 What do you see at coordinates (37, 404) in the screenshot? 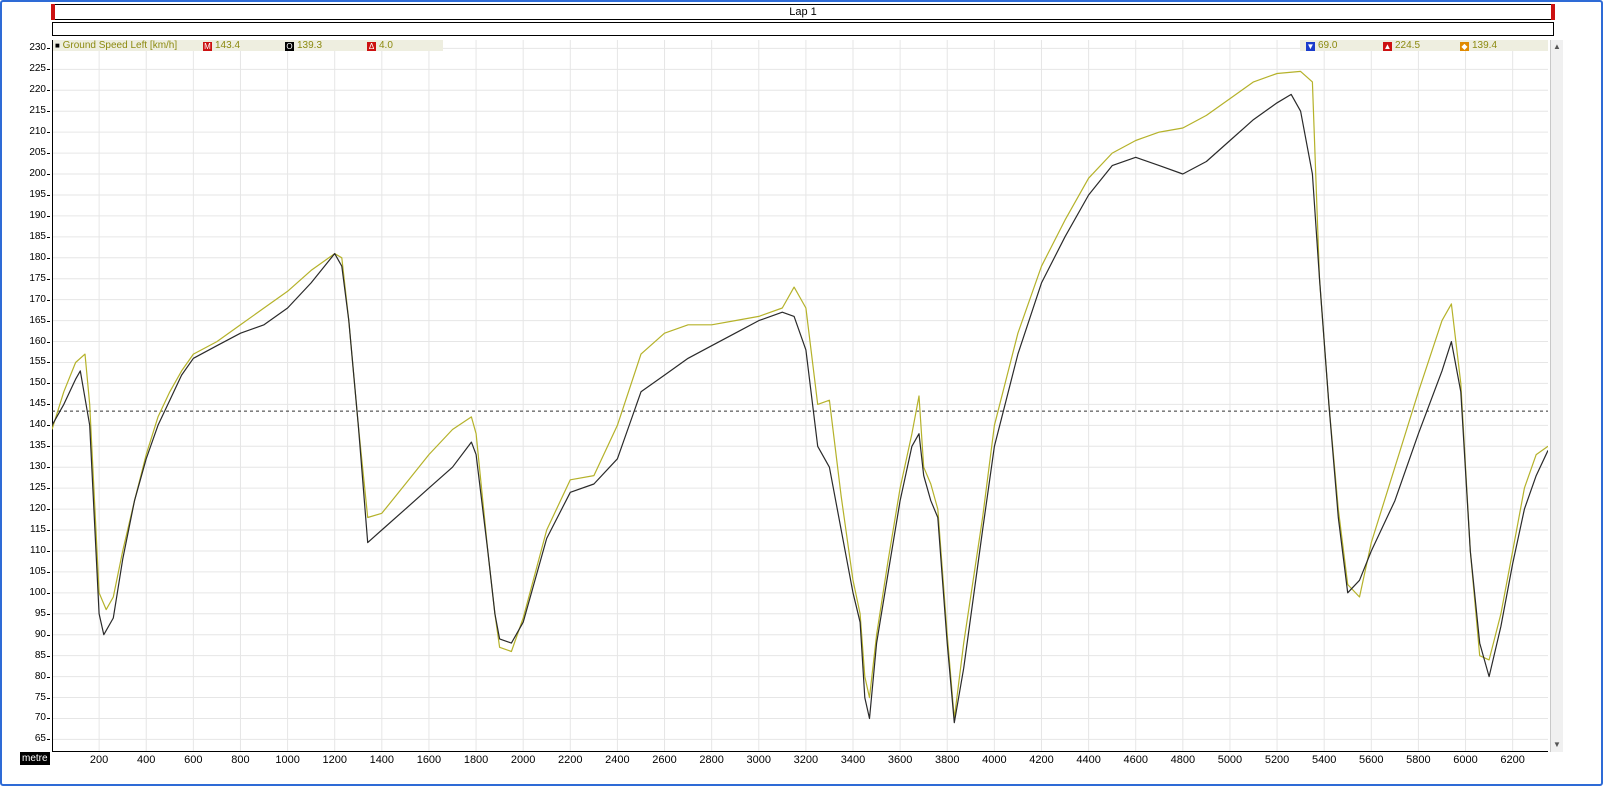
I see `y-tick-label: 145` at bounding box center [37, 404].